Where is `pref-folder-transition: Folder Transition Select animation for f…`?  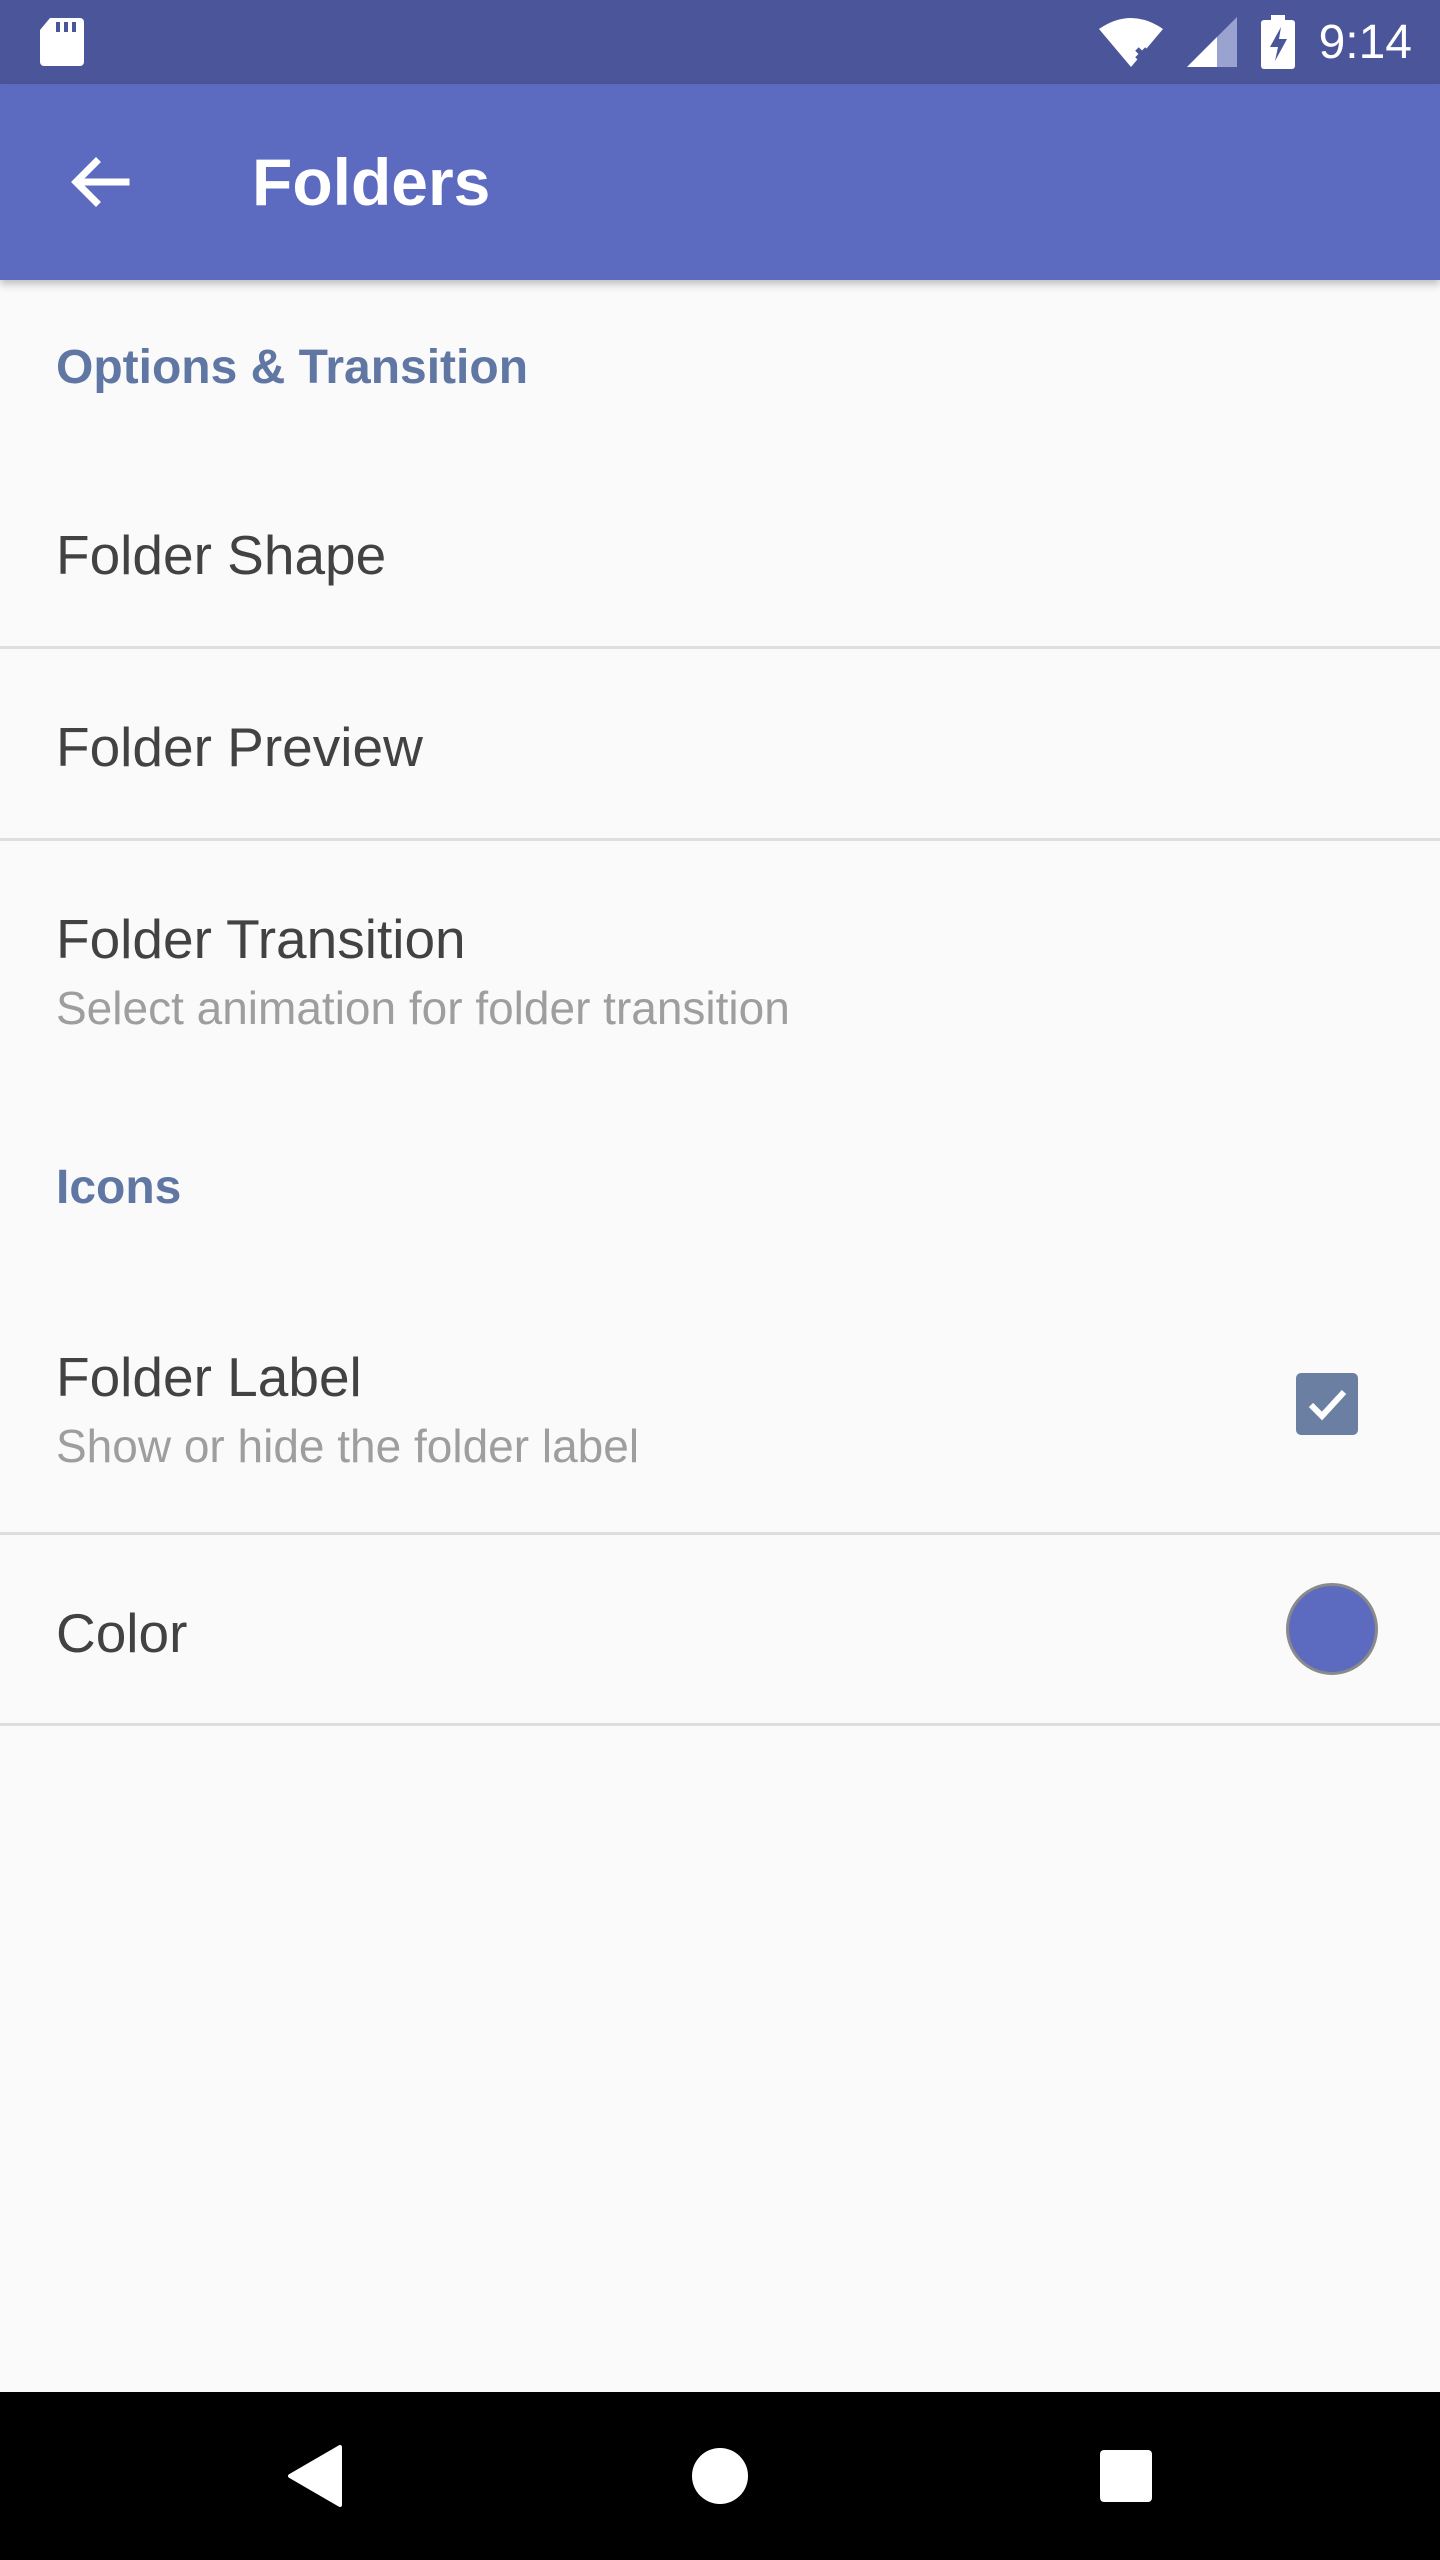 pref-folder-transition: Folder Transition Select animation for f… is located at coordinates (720, 976).